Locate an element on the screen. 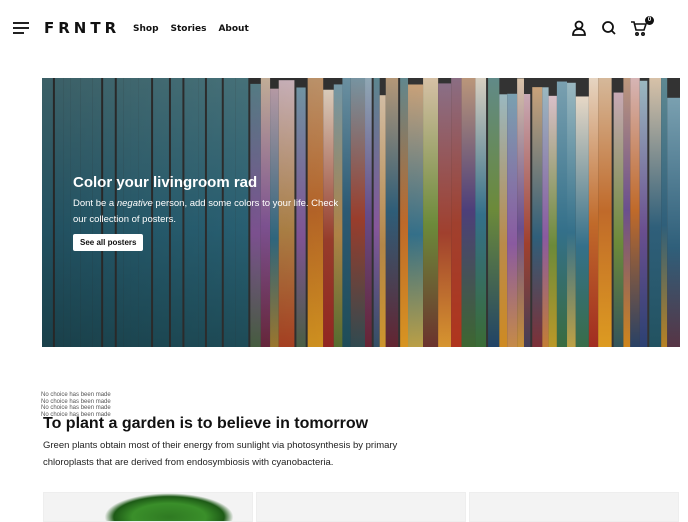 The height and width of the screenshot is (522, 688). cart-icon: 0 is located at coordinates (642, 26).